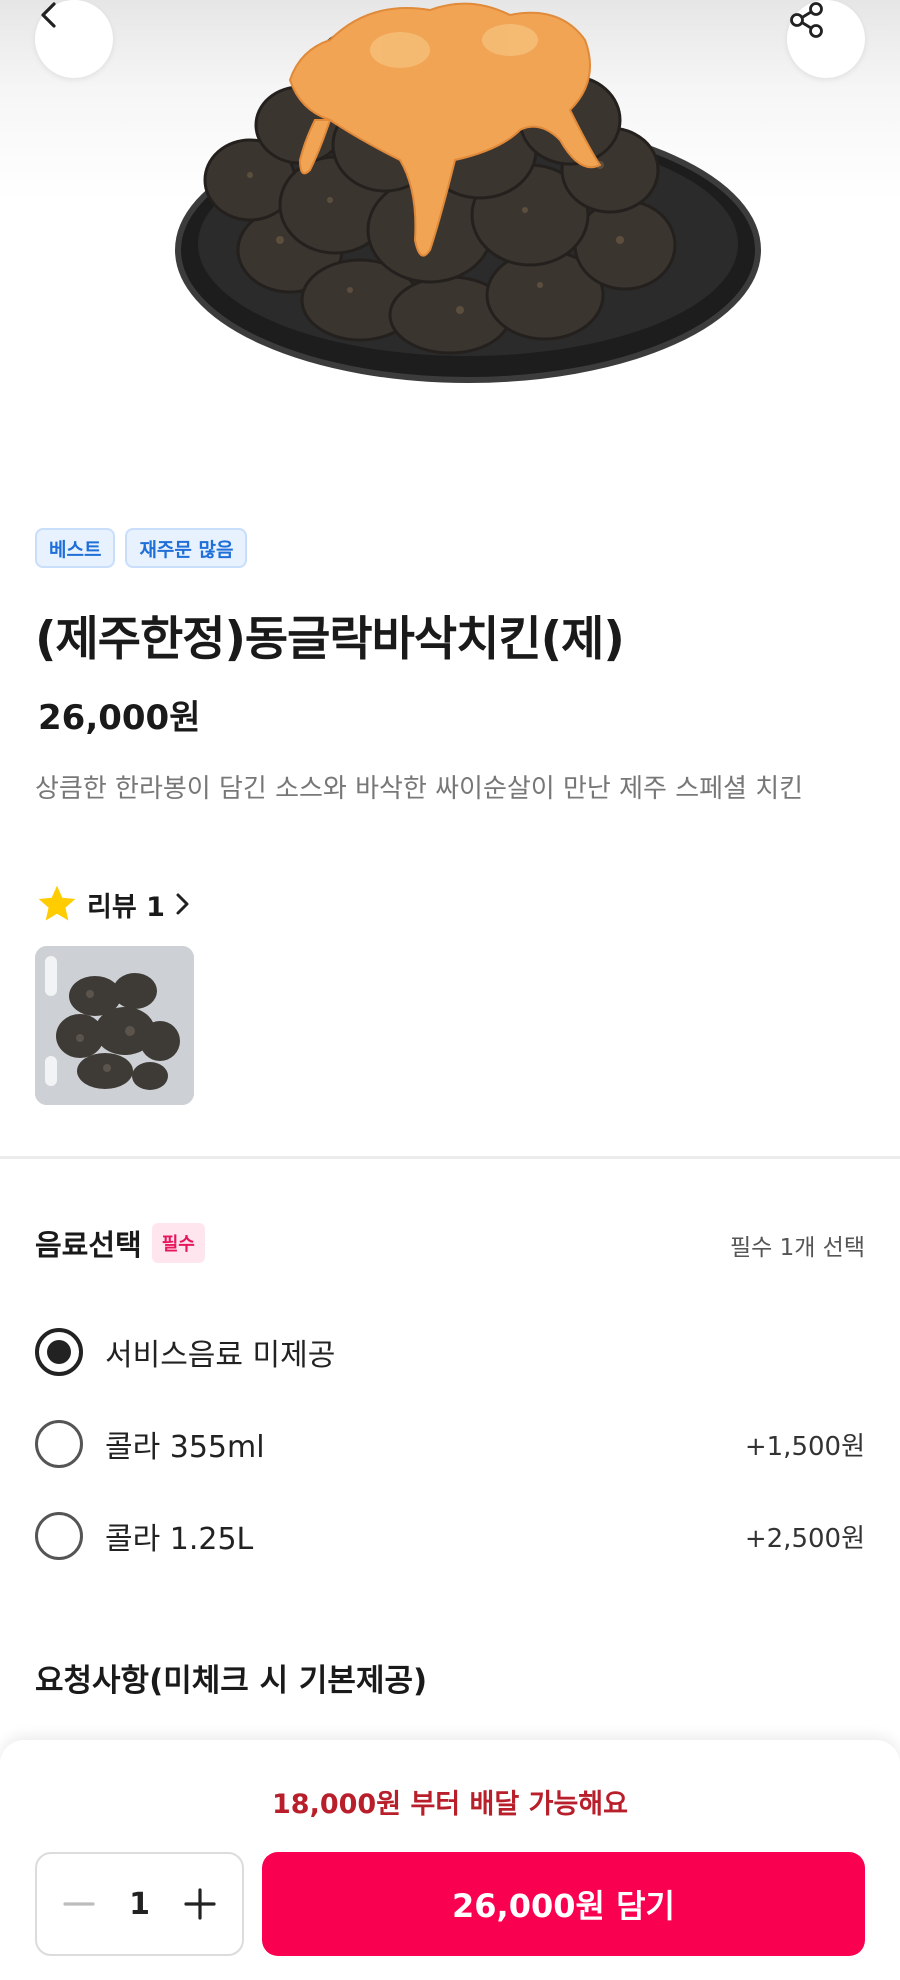  I want to click on section-divider, so click(450, 1157).